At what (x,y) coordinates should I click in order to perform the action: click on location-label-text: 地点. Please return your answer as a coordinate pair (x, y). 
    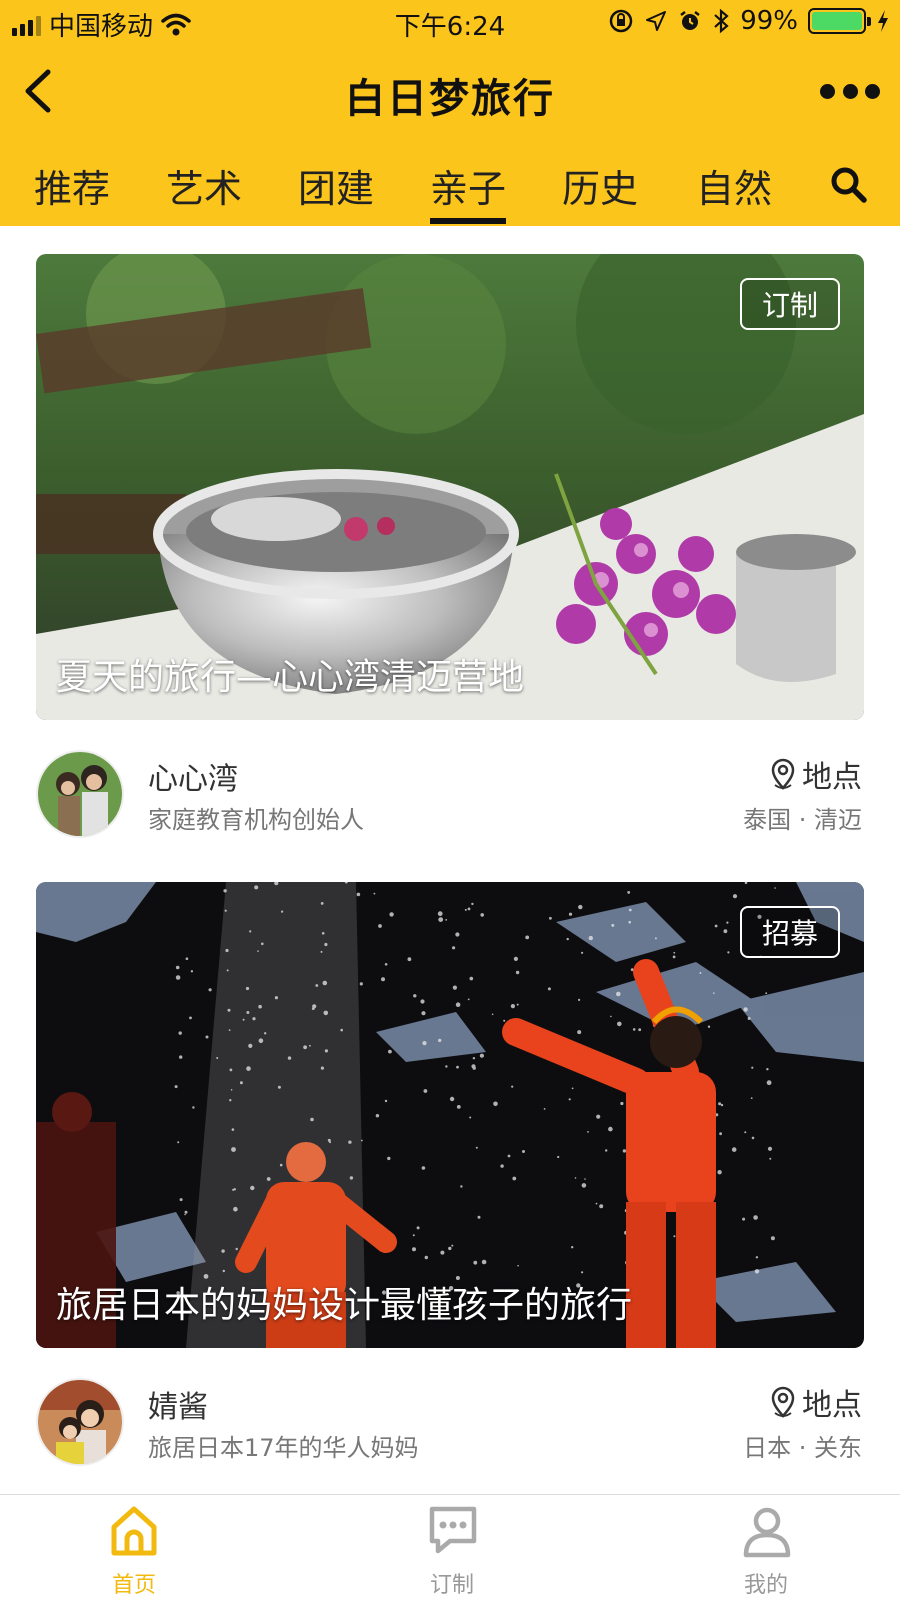
    Looking at the image, I should click on (832, 777).